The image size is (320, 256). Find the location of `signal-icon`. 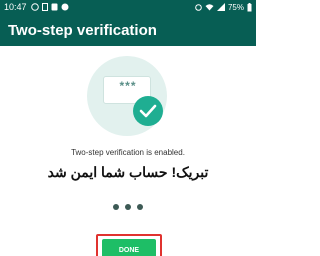

signal-icon is located at coordinates (220, 7).